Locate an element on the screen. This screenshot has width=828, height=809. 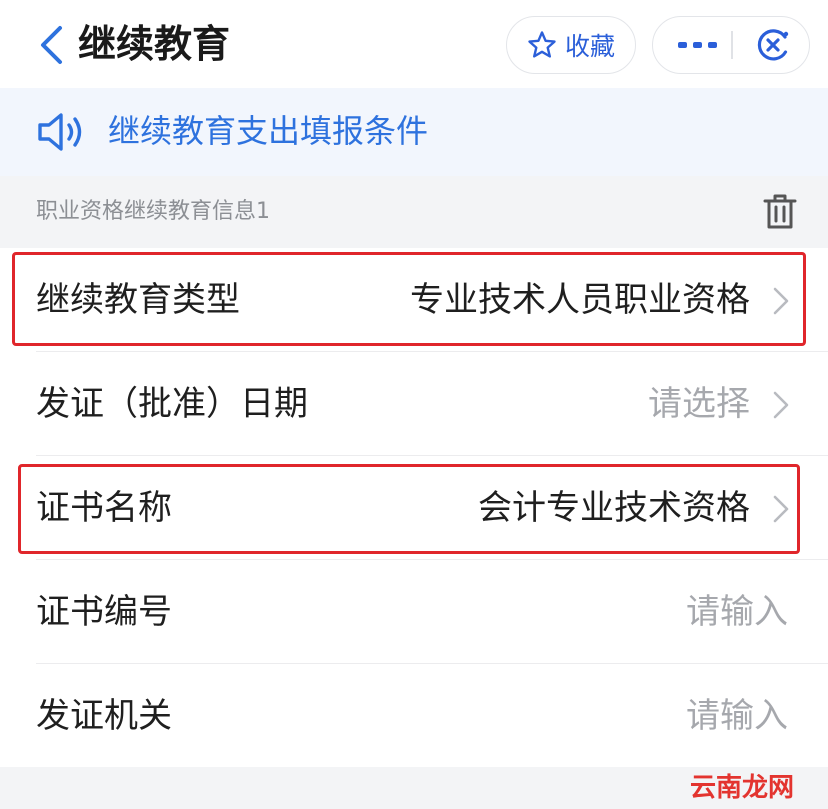
speaker-icon is located at coordinates (60, 132).